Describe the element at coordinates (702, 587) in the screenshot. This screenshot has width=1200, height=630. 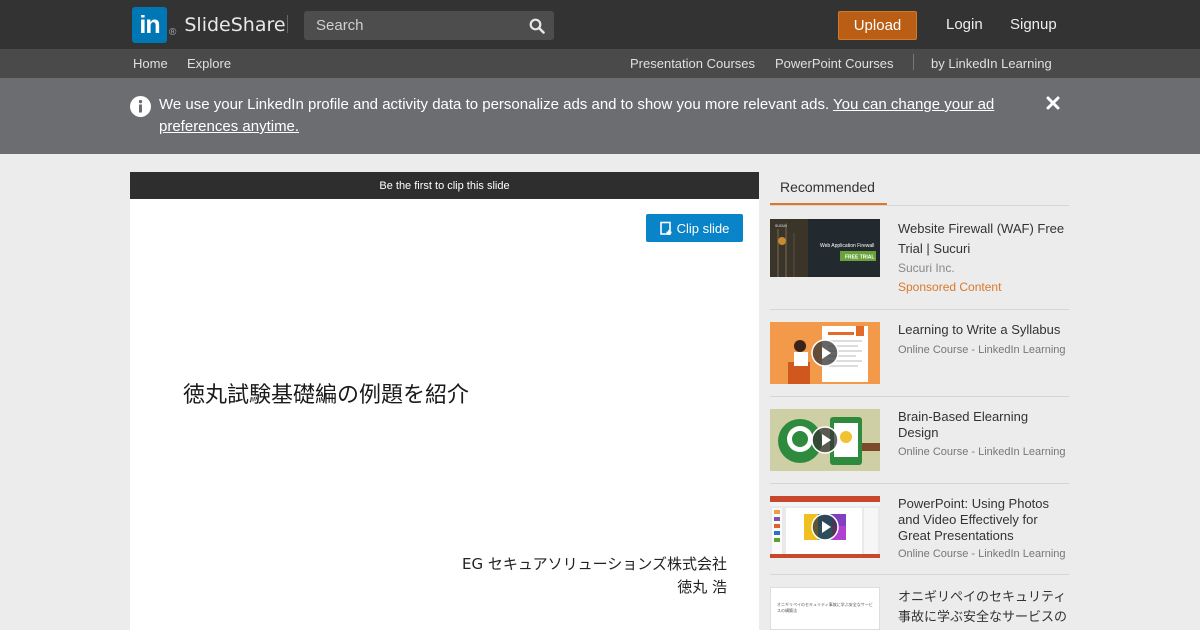
I see `slide-author: 徳丸 浩` at that location.